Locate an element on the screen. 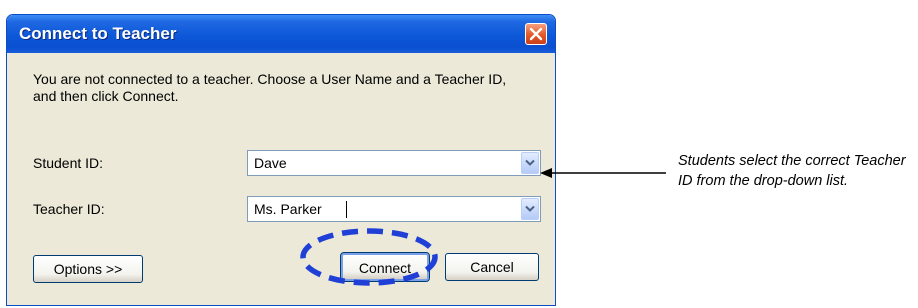 The image size is (918, 308). teacher-id-dropdown-button is located at coordinates (530, 209).